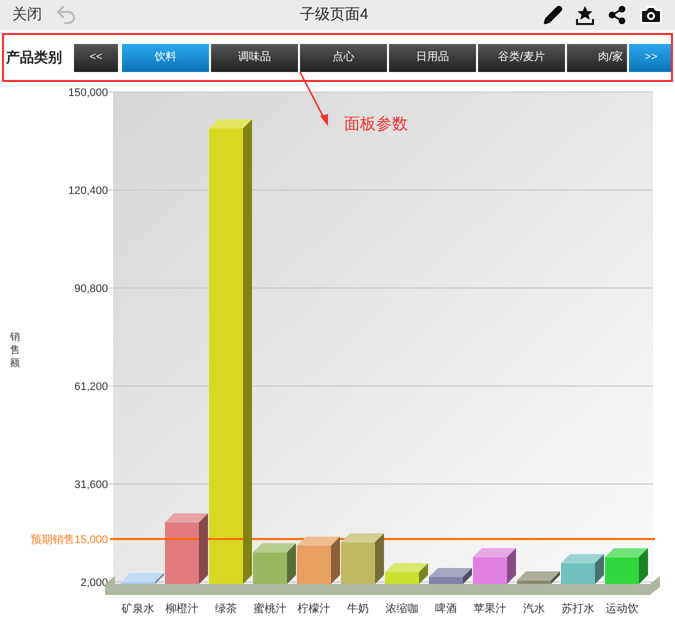 The height and width of the screenshot is (618, 675). I want to click on y-tick-label: 31,600, so click(91, 485).